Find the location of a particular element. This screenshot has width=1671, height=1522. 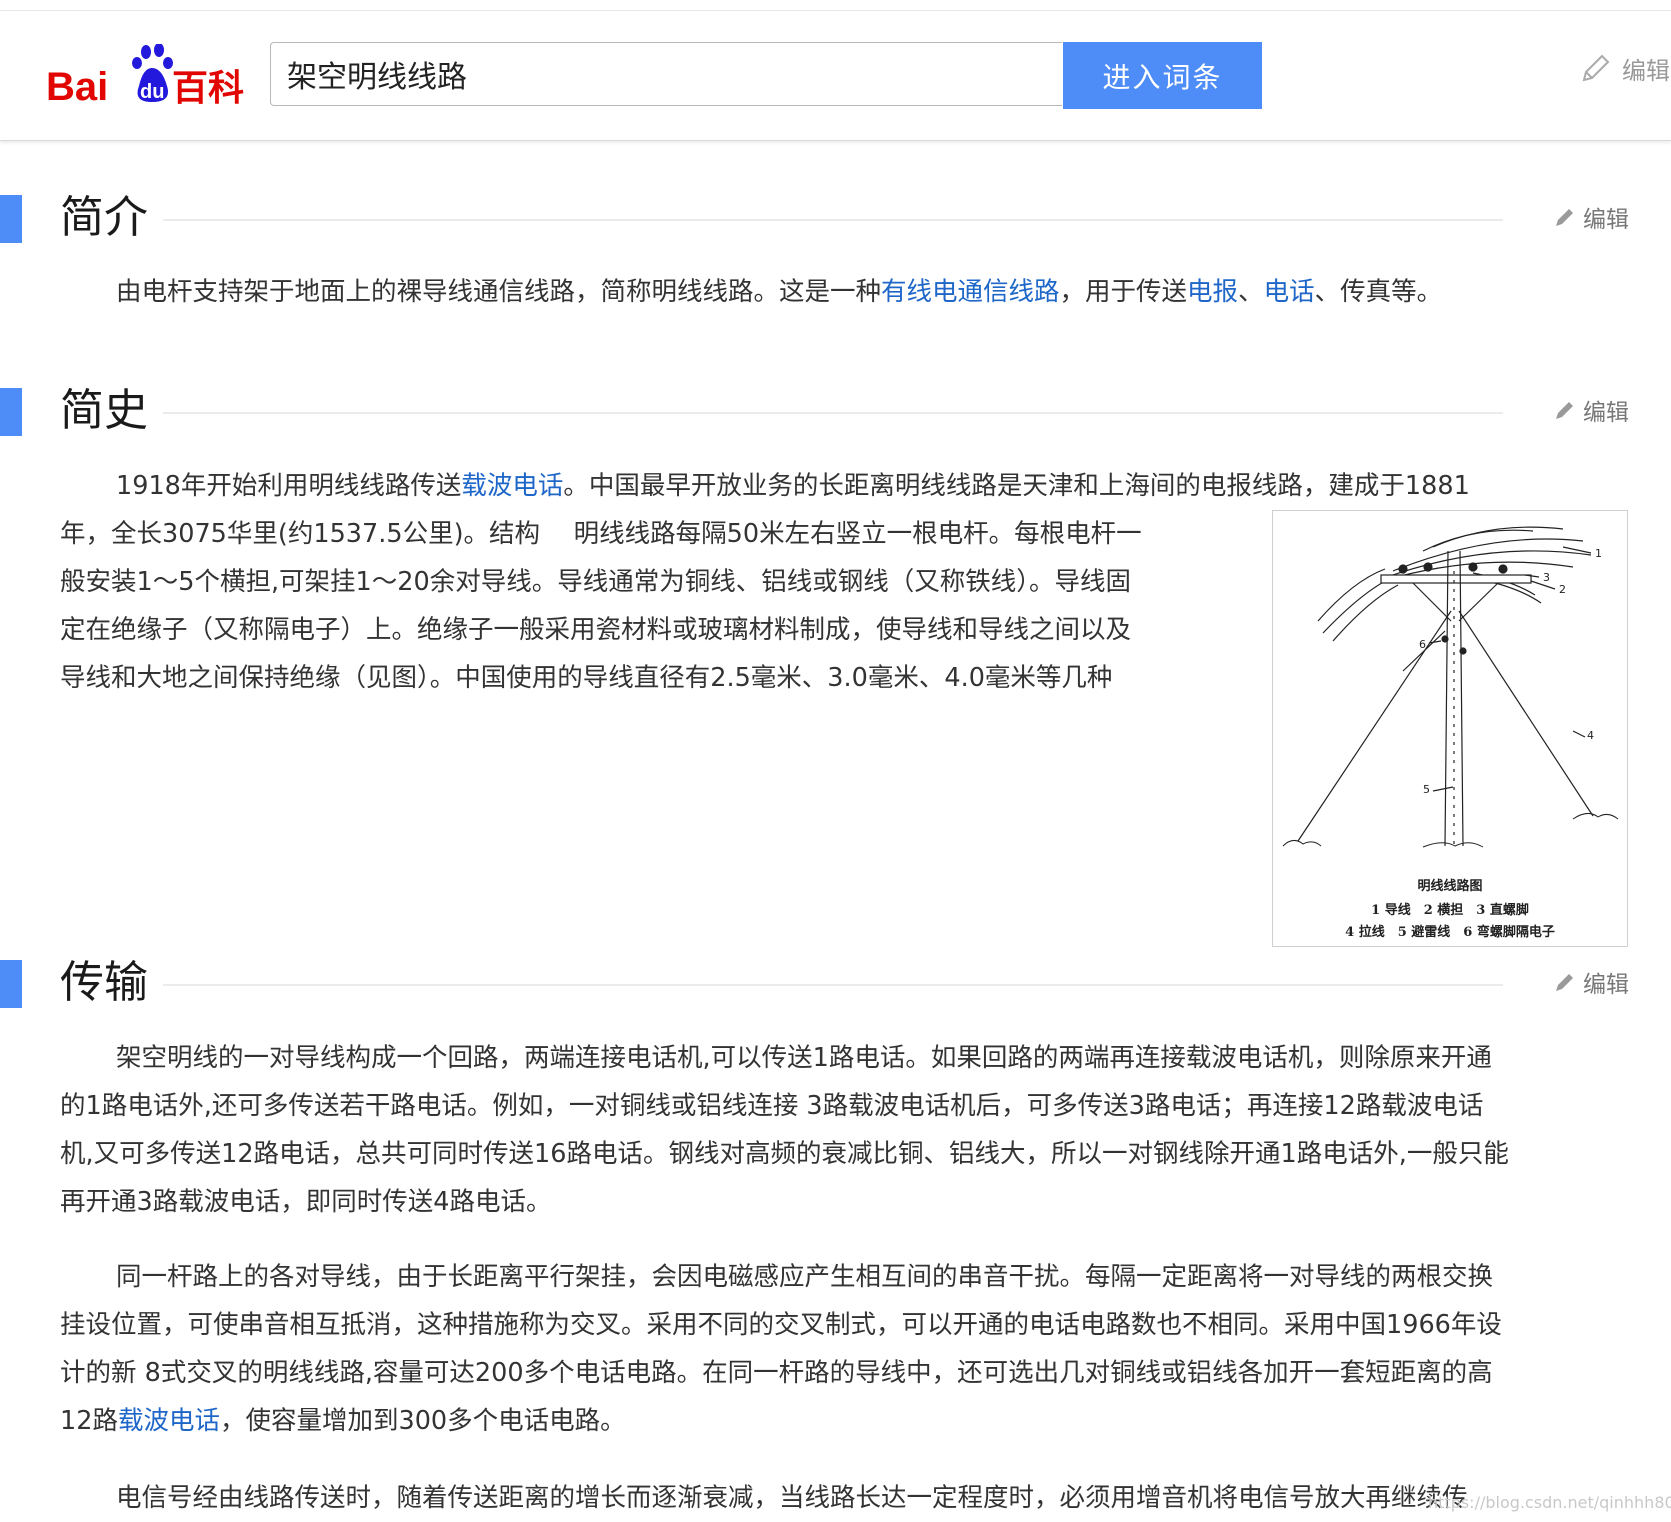

section-title: 简史 is located at coordinates (104, 410).